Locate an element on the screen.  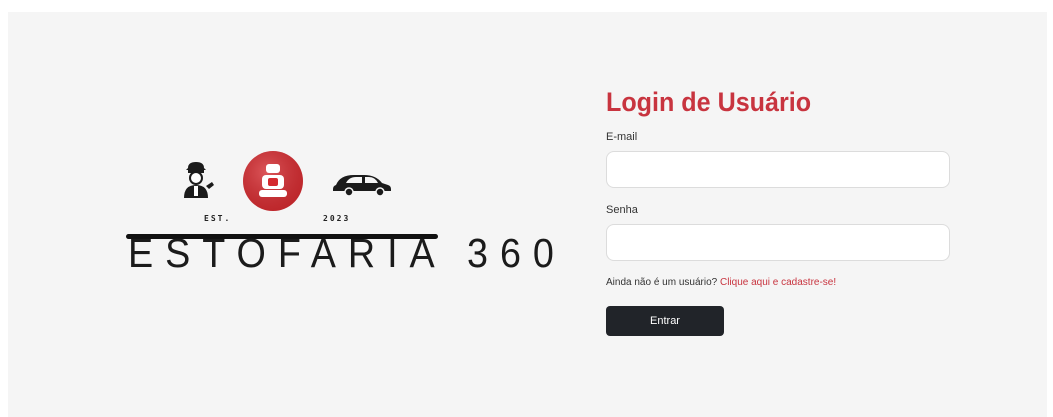
brand-name: ESTOFARIA 360 is located at coordinates (347, 253).